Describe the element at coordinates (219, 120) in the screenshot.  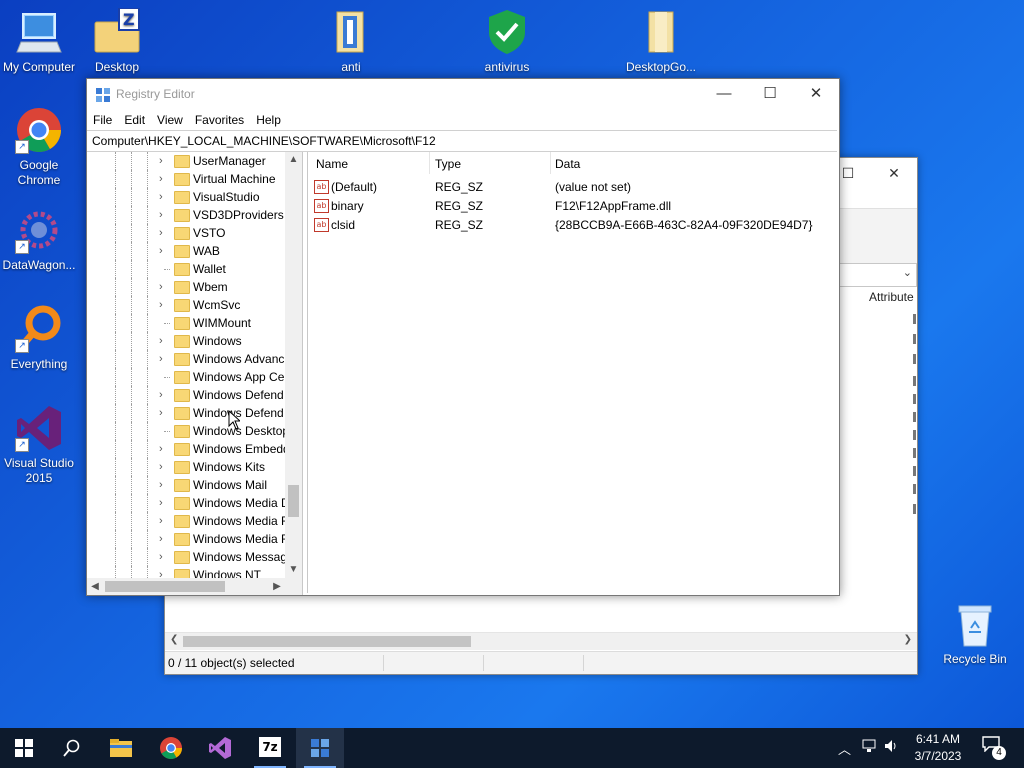
I see `menu-favorites: Favorites` at that location.